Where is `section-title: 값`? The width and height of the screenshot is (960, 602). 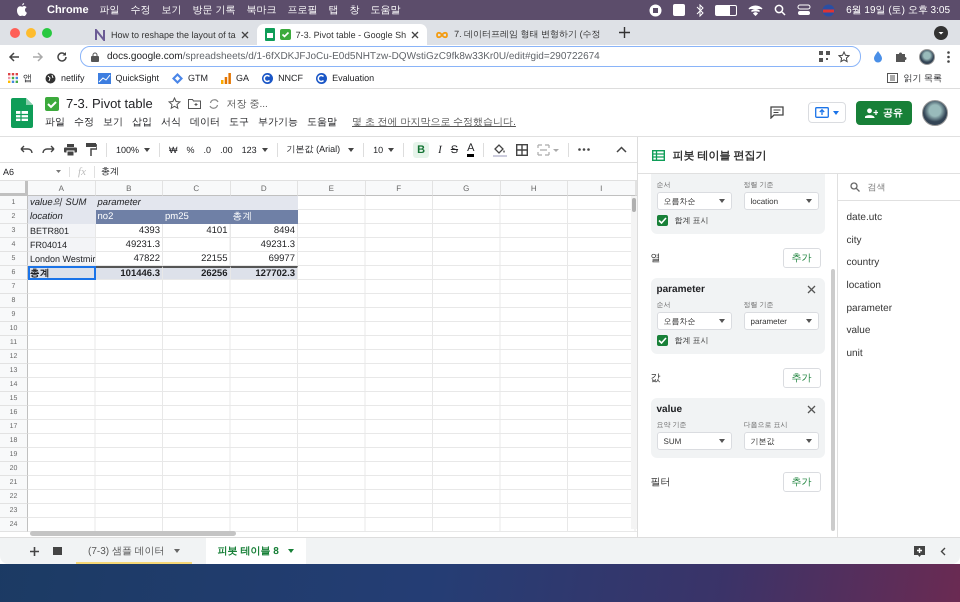 section-title: 값 is located at coordinates (655, 378).